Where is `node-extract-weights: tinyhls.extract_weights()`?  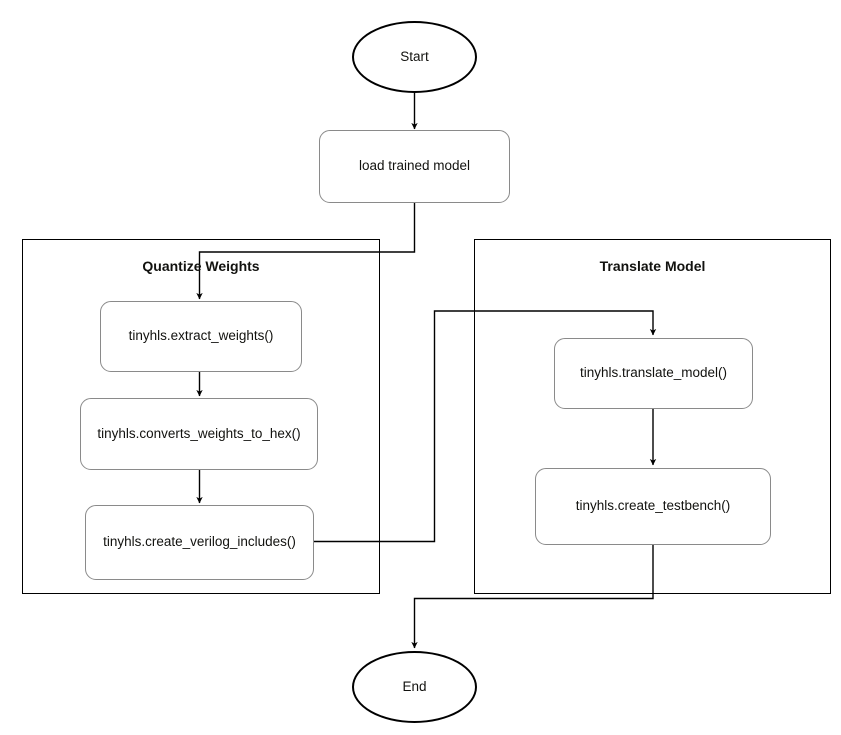
node-extract-weights: tinyhls.extract_weights() is located at coordinates (201, 336).